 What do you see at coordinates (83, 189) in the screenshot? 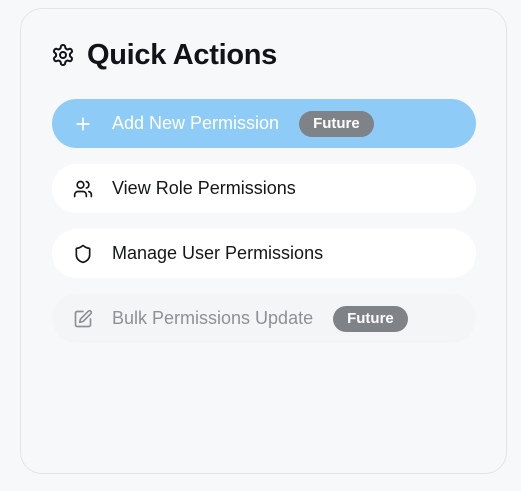
I see `users-icon` at bounding box center [83, 189].